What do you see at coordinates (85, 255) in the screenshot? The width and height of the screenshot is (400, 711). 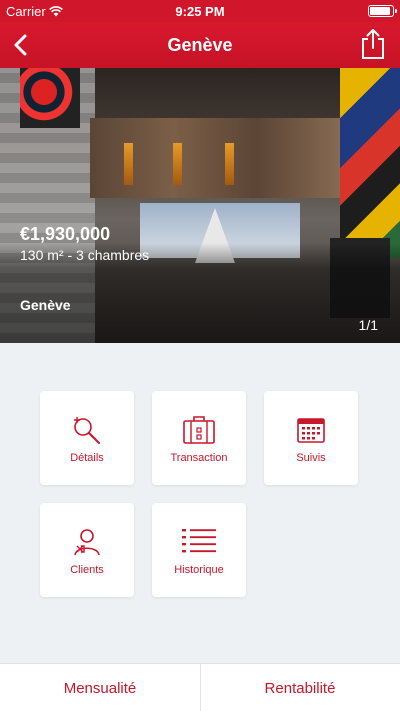 I see `listing-details: 130 m² - 3 chambres` at bounding box center [85, 255].